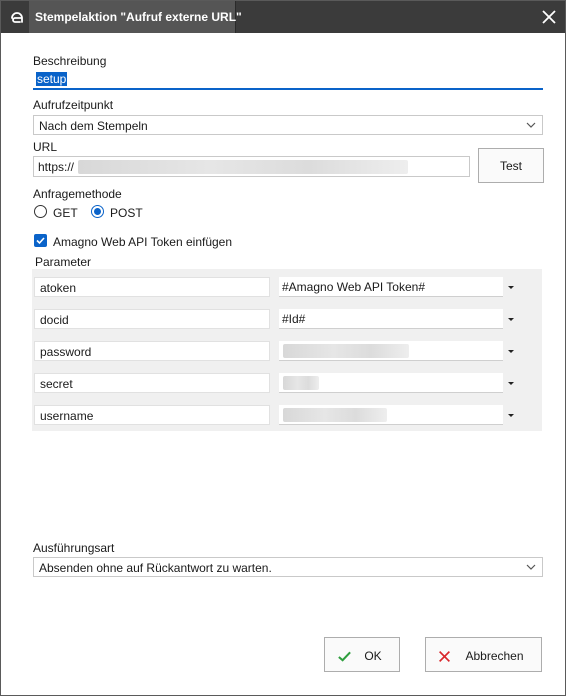 This screenshot has width=566, height=696. Describe the element at coordinates (152, 319) in the screenshot. I see `param-name-docid: docid` at that location.